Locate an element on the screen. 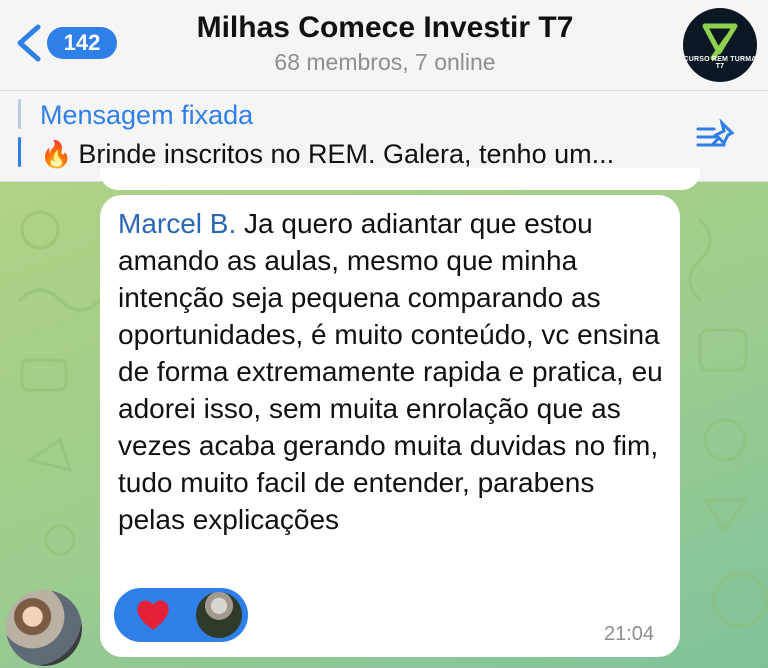 The width and height of the screenshot is (768, 668). group-avatar: CURSO REM TURMA T7 is located at coordinates (720, 45).